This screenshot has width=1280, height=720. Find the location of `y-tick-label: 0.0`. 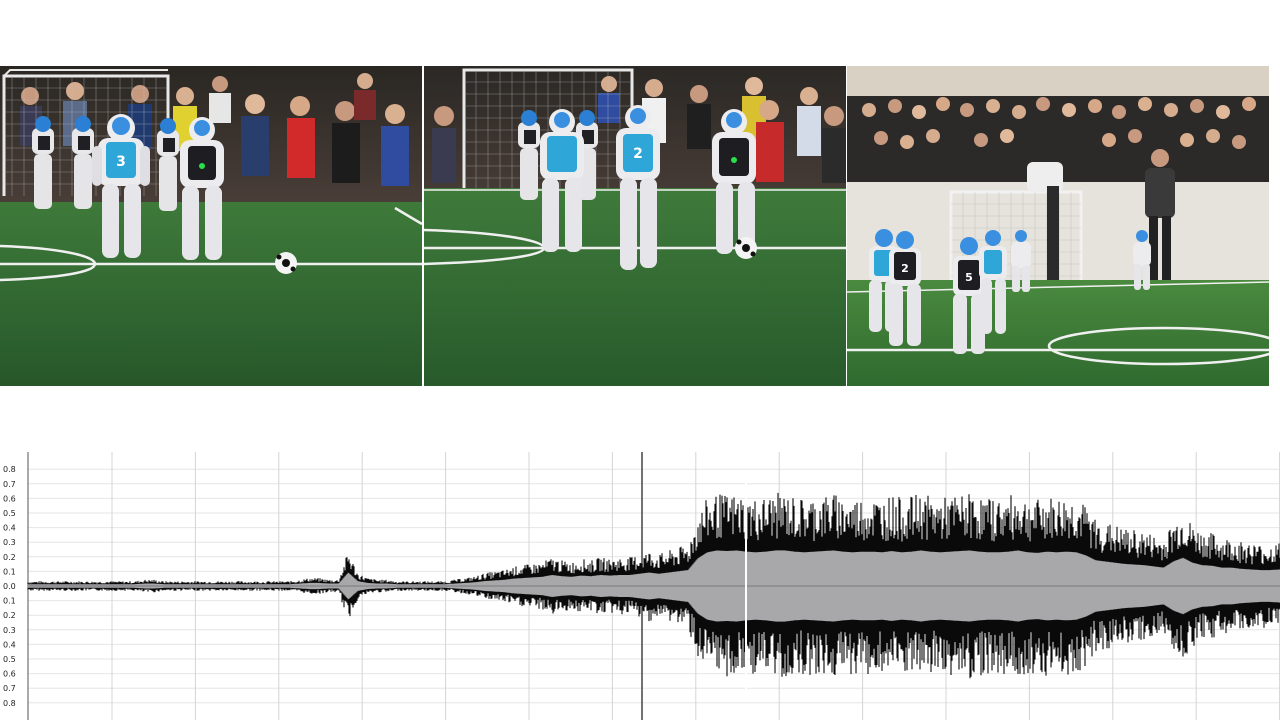

y-tick-label: 0.0 is located at coordinates (9, 586).